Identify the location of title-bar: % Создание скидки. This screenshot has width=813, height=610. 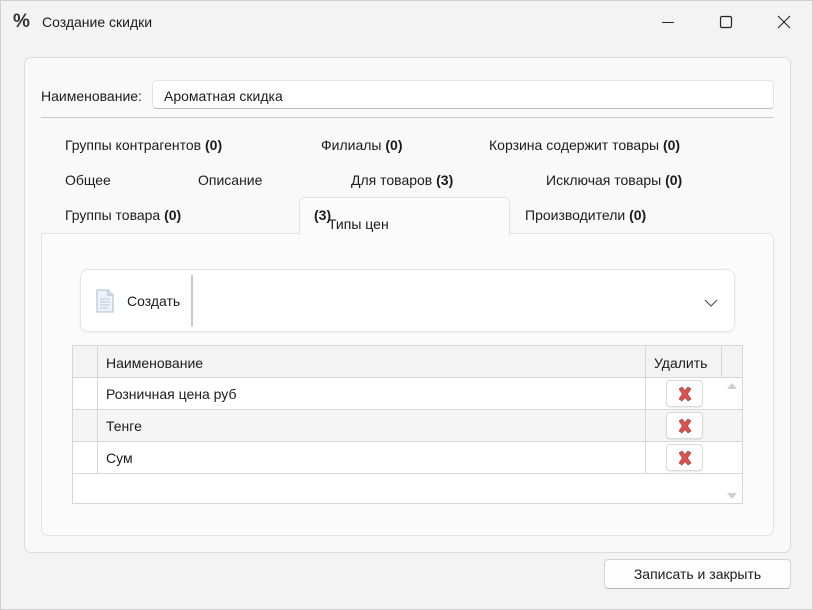
(406, 22).